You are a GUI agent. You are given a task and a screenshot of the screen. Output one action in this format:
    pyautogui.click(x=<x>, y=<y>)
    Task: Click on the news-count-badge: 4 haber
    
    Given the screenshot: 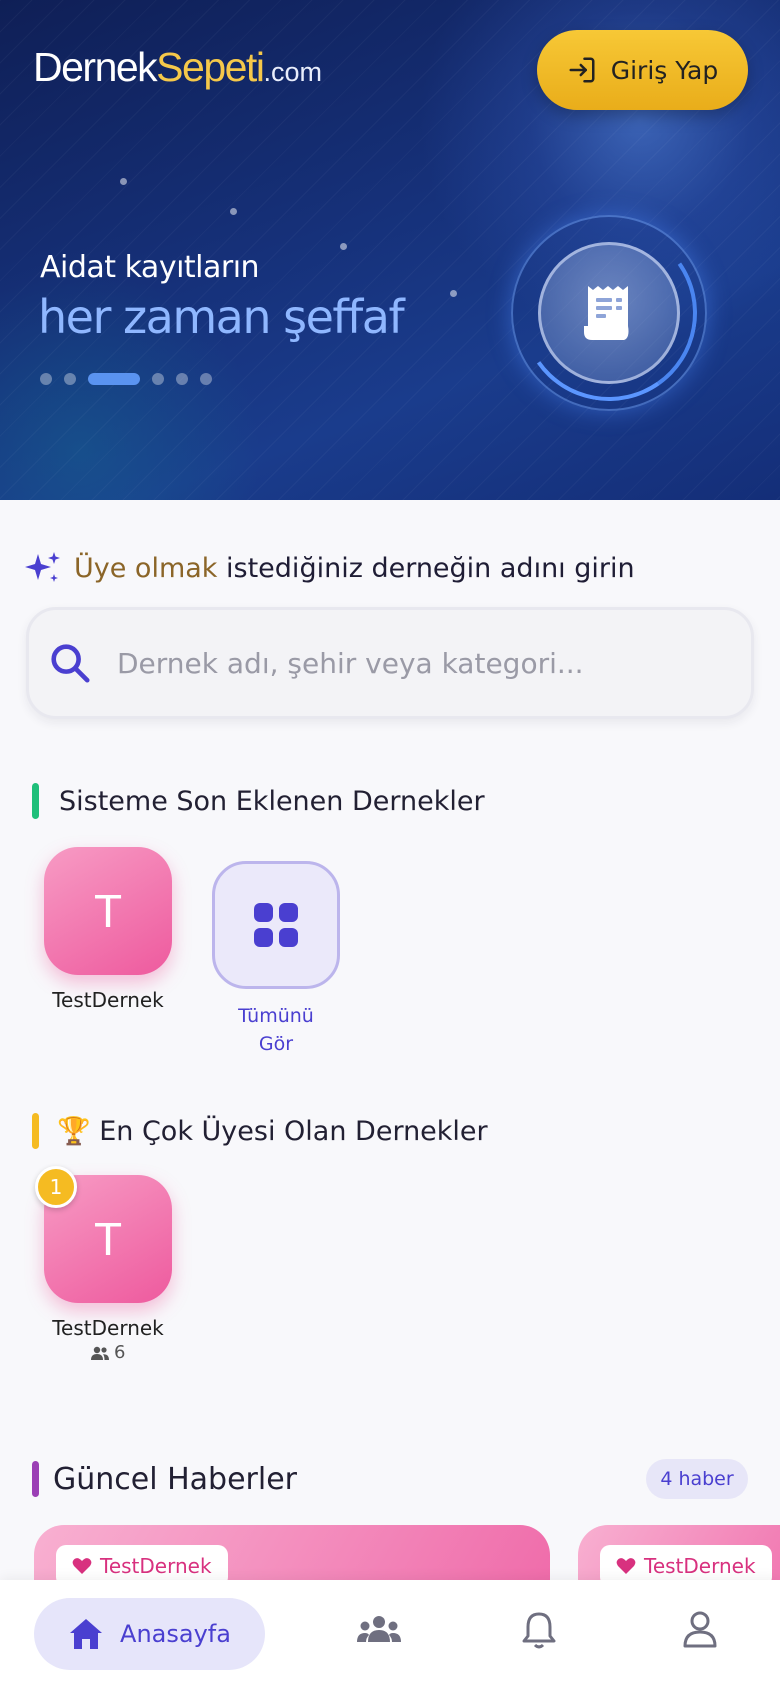 What is the action you would take?
    pyautogui.click(x=697, y=1479)
    